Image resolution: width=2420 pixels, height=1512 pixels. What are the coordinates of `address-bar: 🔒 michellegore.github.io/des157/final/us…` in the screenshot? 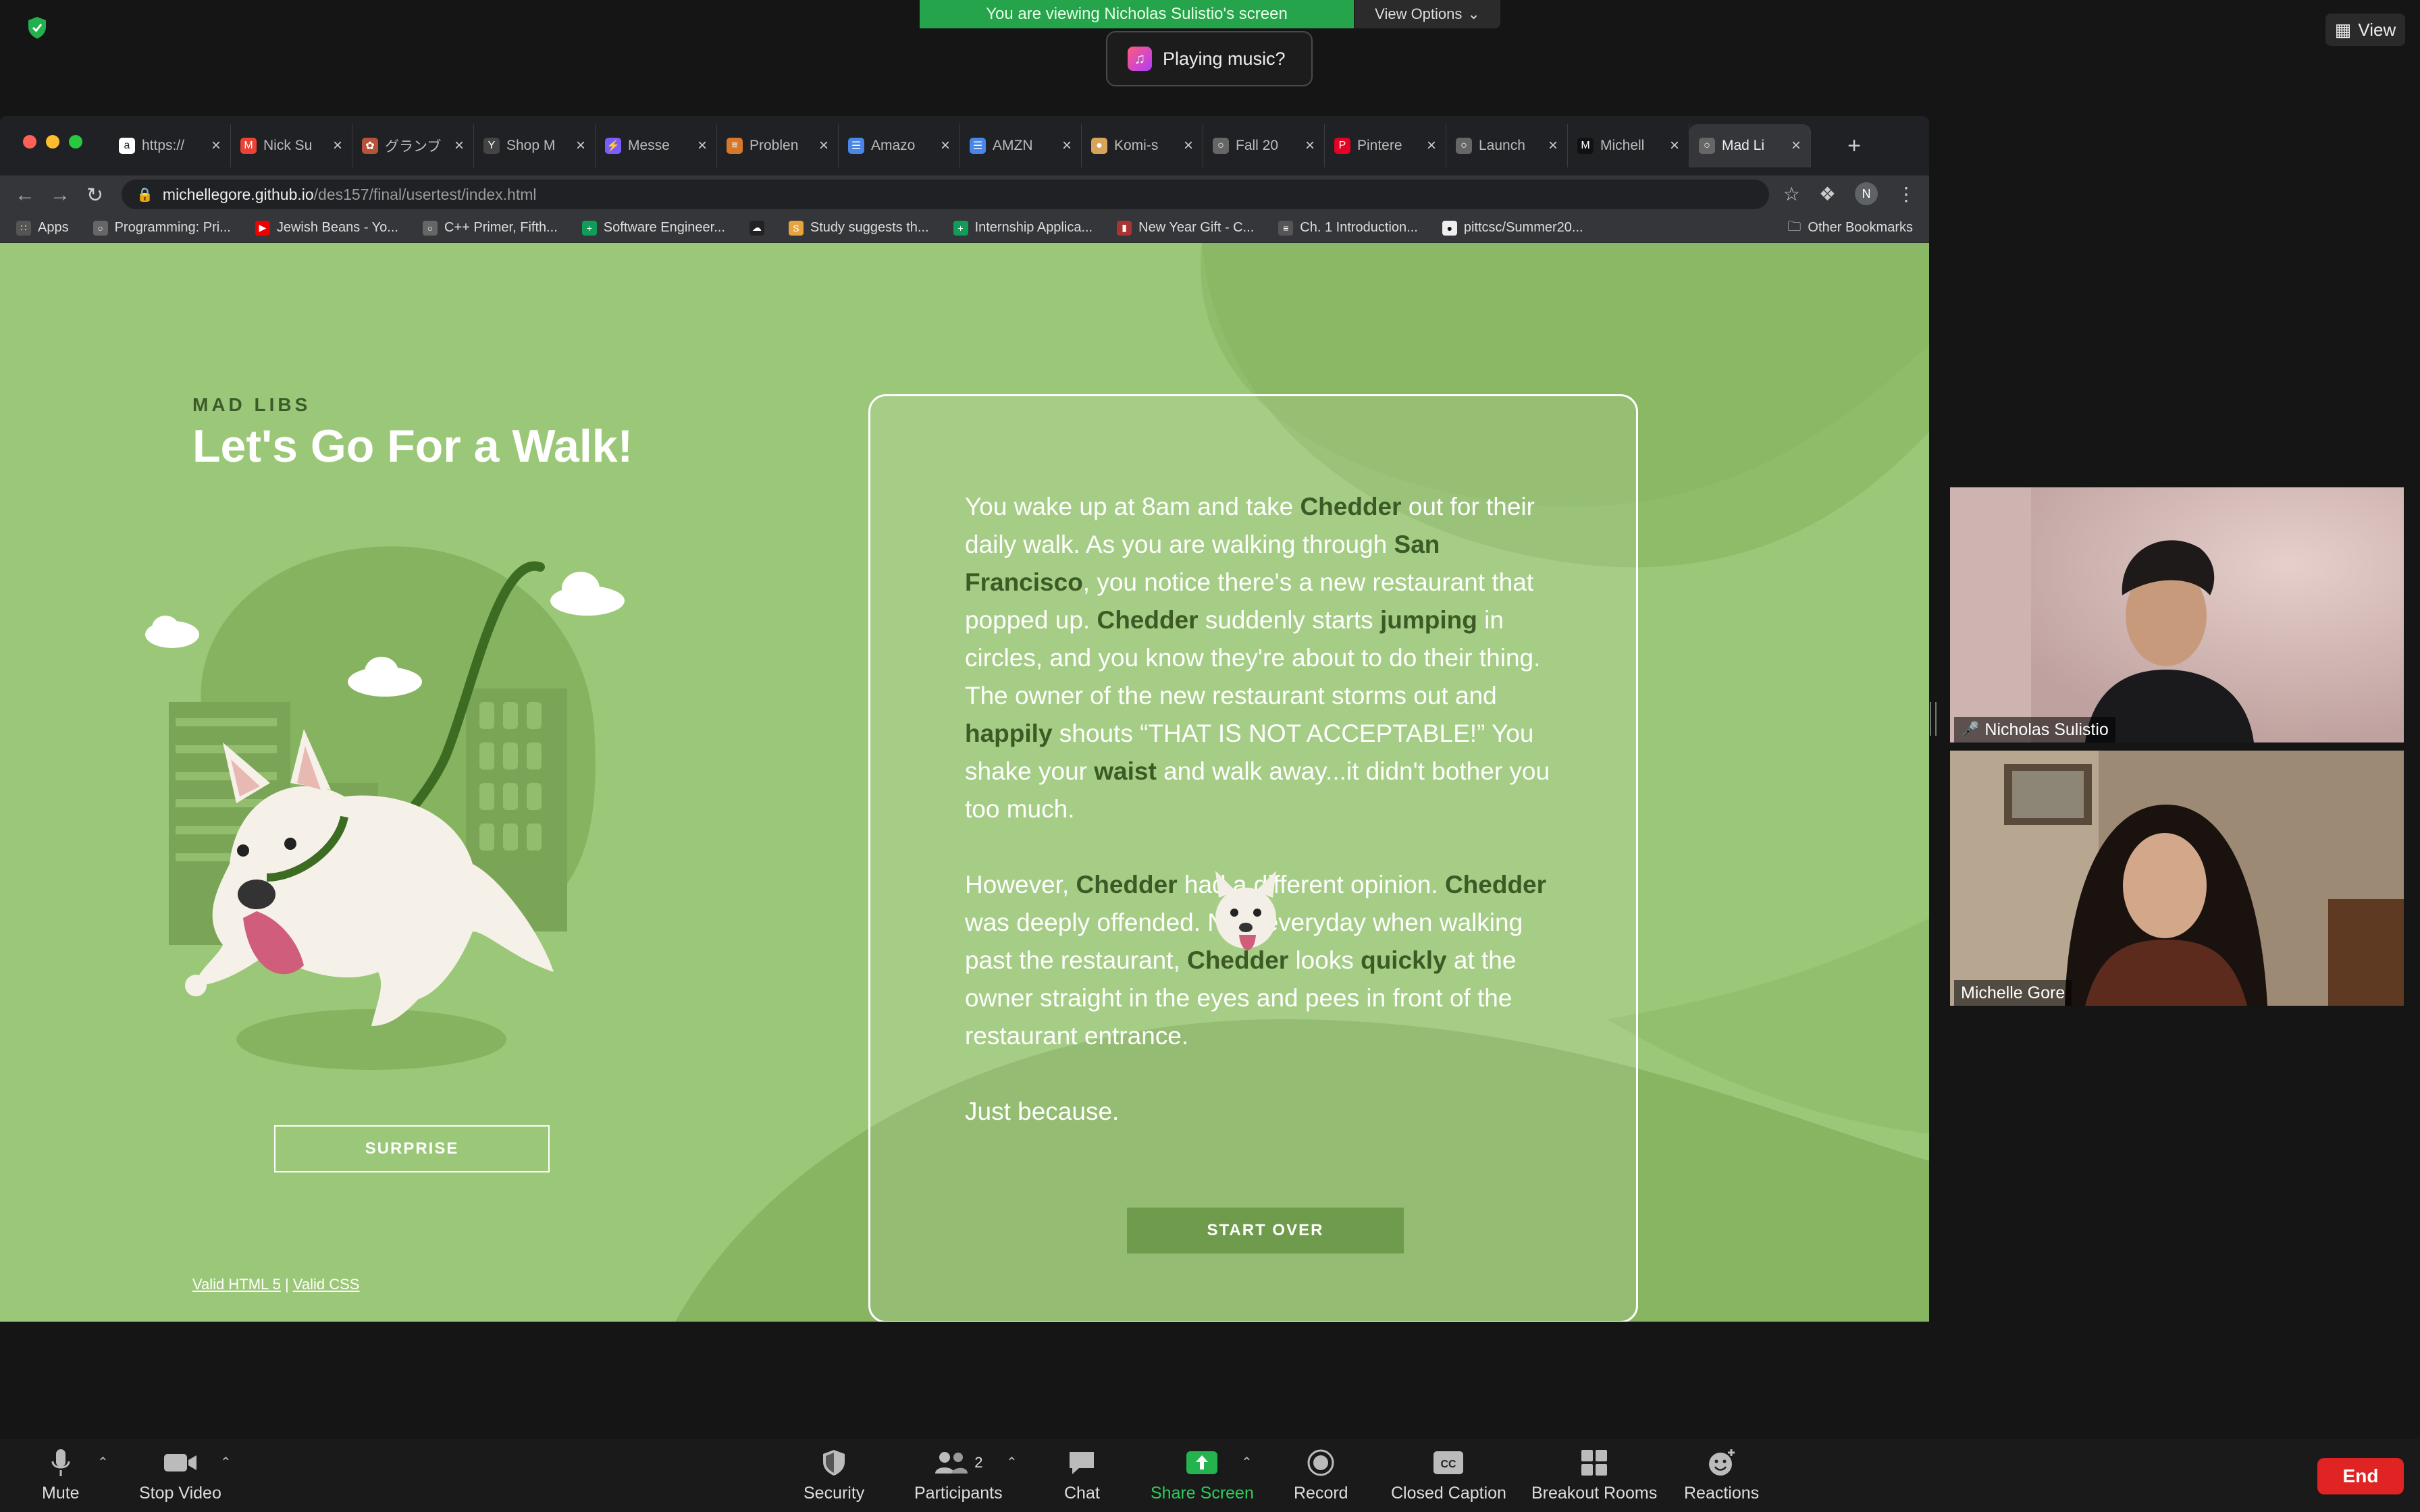 It's located at (945, 195).